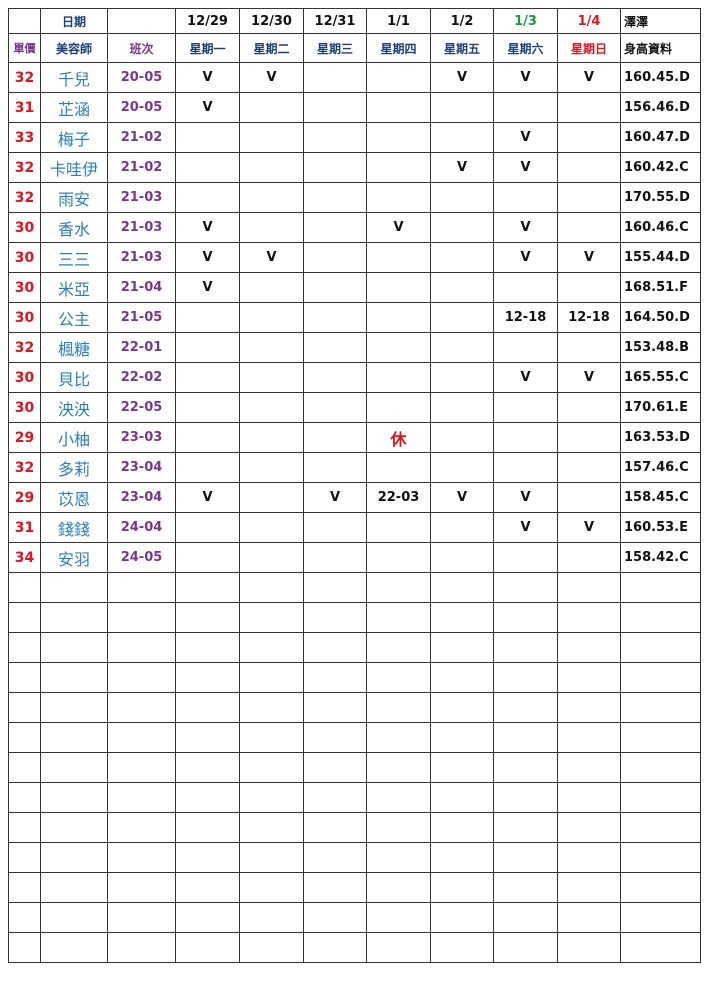 The image size is (711, 988). I want to click on shift-cell: 21-02, so click(141, 167).